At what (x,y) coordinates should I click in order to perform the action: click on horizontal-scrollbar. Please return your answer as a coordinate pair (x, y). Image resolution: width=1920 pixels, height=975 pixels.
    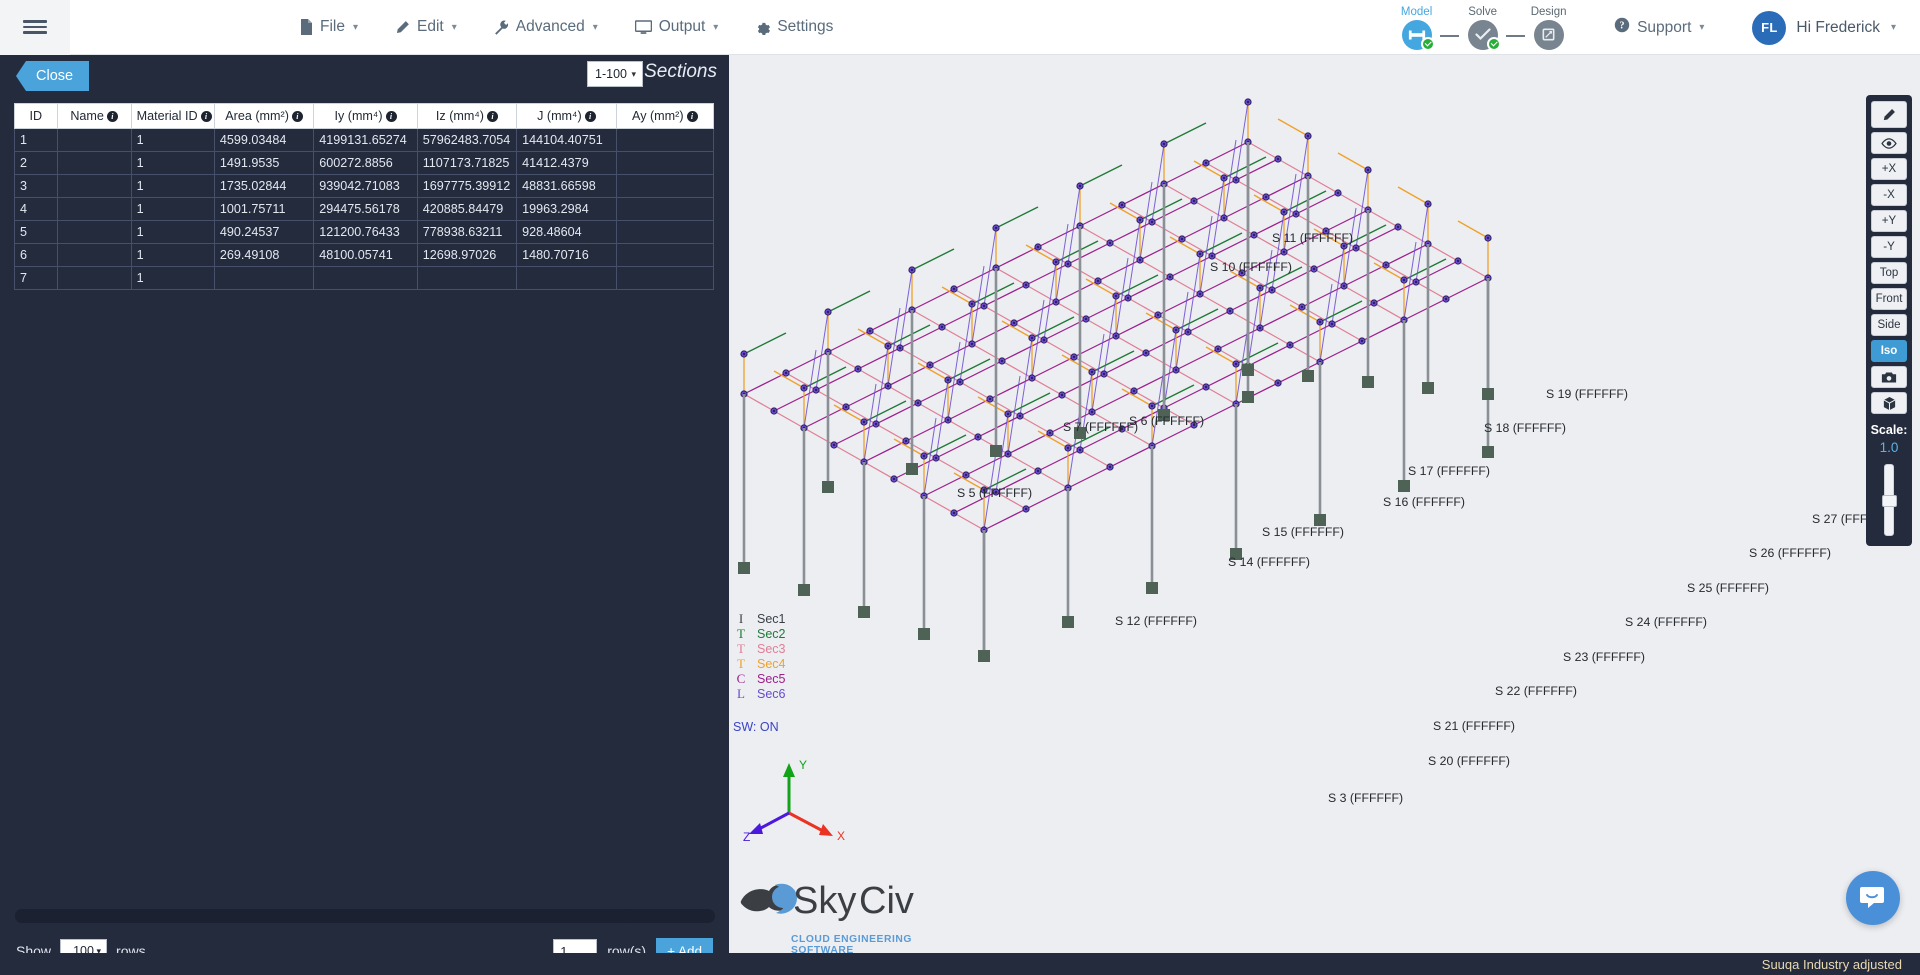
    Looking at the image, I should click on (365, 916).